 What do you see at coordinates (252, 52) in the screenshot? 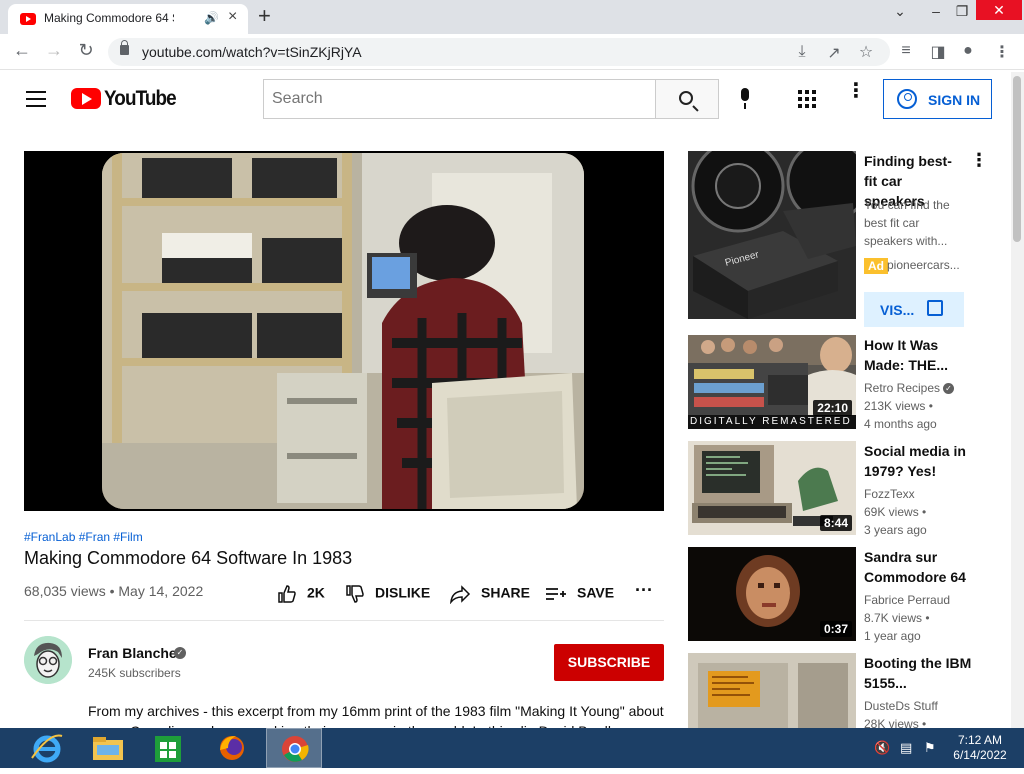
I see `url-text: youtube.com/watch?v=tSinZKjRjYA` at bounding box center [252, 52].